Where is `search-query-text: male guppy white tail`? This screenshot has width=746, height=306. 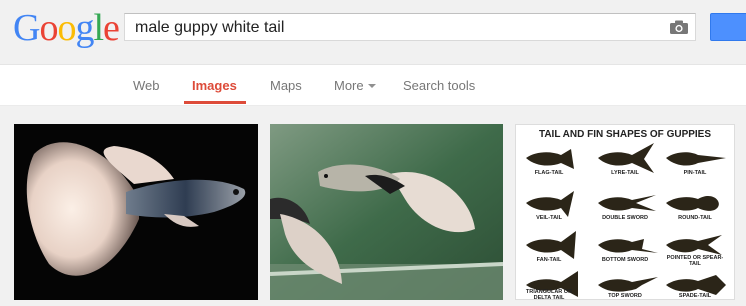
search-query-text: male guppy white tail is located at coordinates (210, 27).